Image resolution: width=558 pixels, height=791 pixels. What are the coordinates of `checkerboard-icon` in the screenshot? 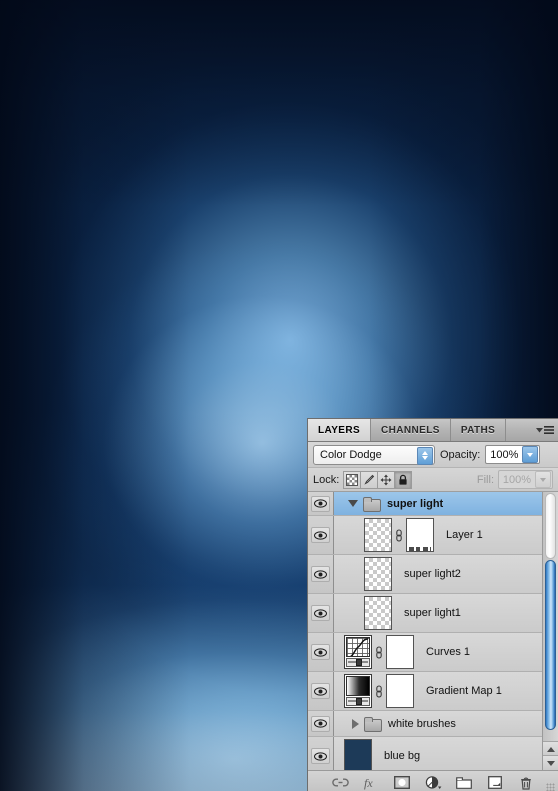 It's located at (352, 479).